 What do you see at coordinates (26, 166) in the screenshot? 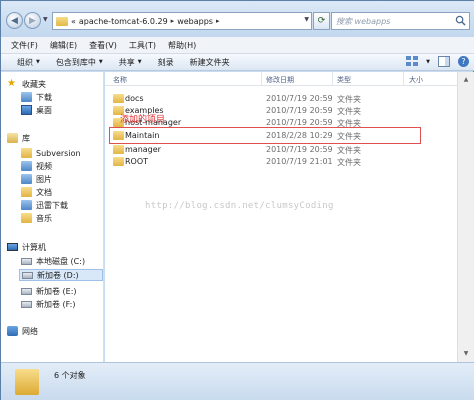
I see `videos-icon` at bounding box center [26, 166].